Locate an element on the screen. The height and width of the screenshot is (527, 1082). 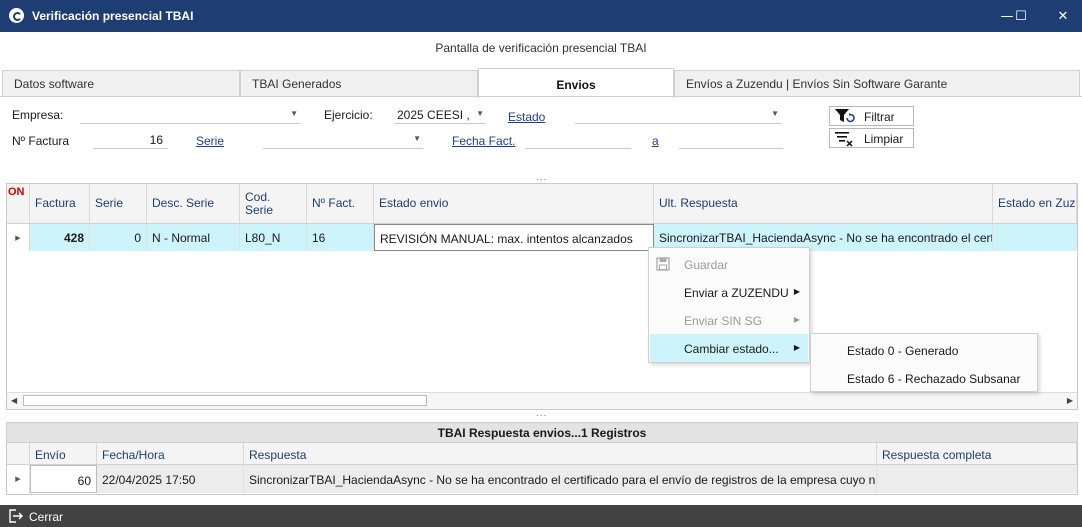
enviar-sin-sg-label: Enviar SIN SG is located at coordinates (723, 321).